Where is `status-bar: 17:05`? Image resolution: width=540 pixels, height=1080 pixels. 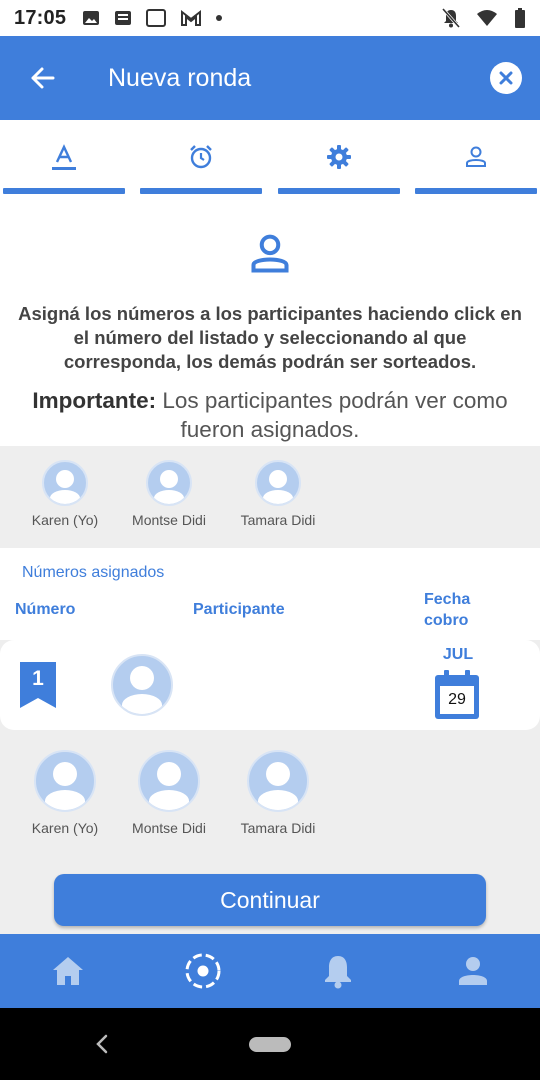 status-bar: 17:05 is located at coordinates (270, 18).